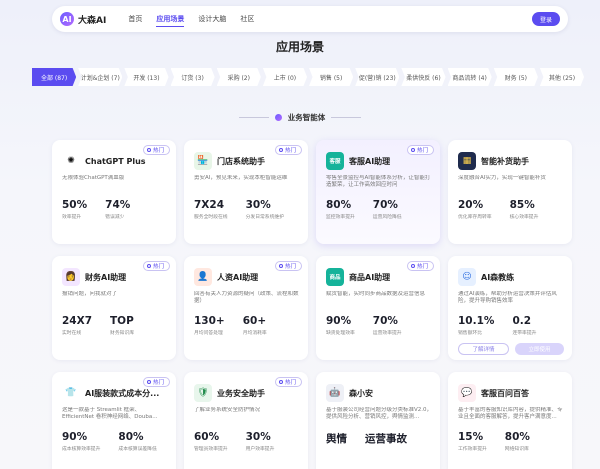  I want to click on card-title: AI森教练, so click(498, 277).